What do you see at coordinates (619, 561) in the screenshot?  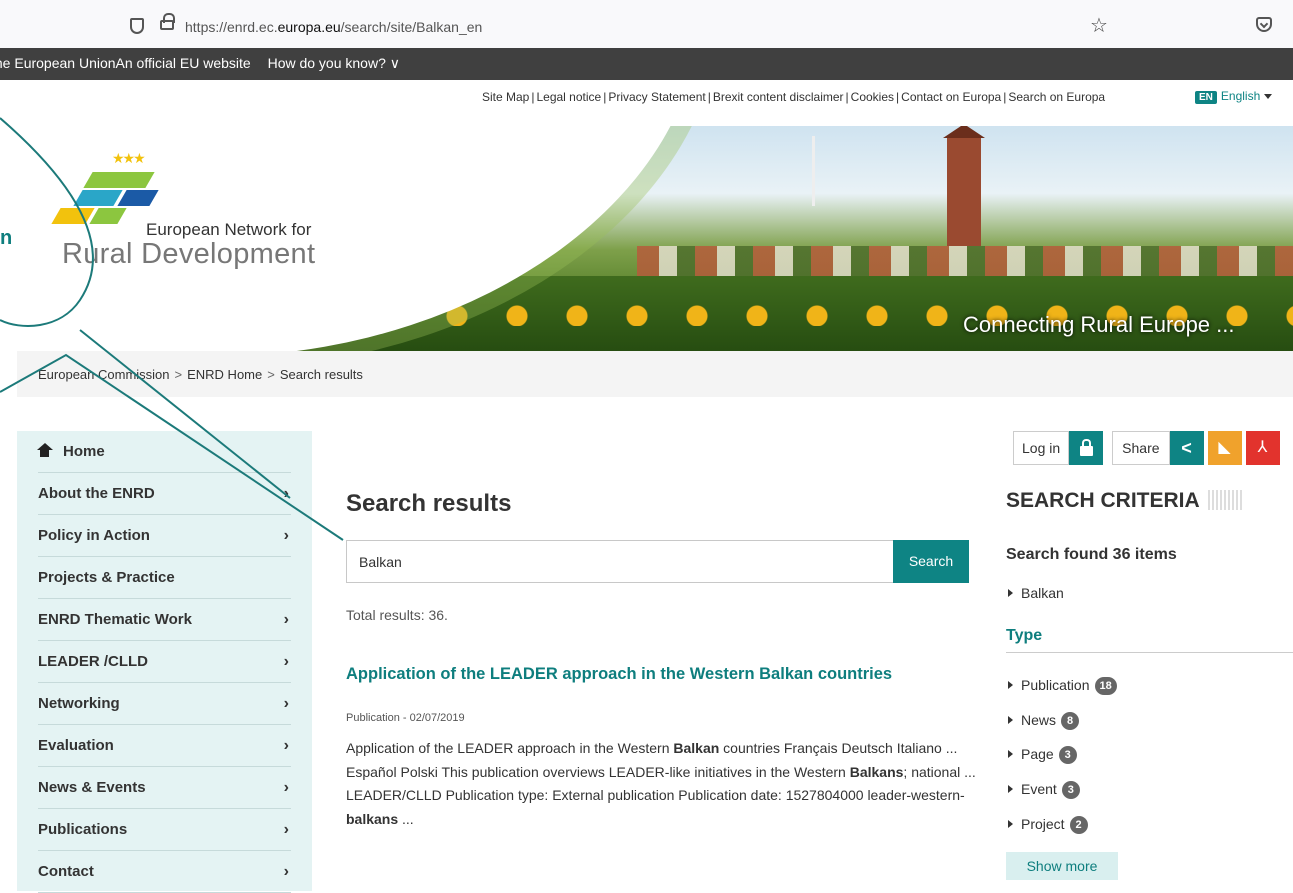 I see `search-input: Balkan` at bounding box center [619, 561].